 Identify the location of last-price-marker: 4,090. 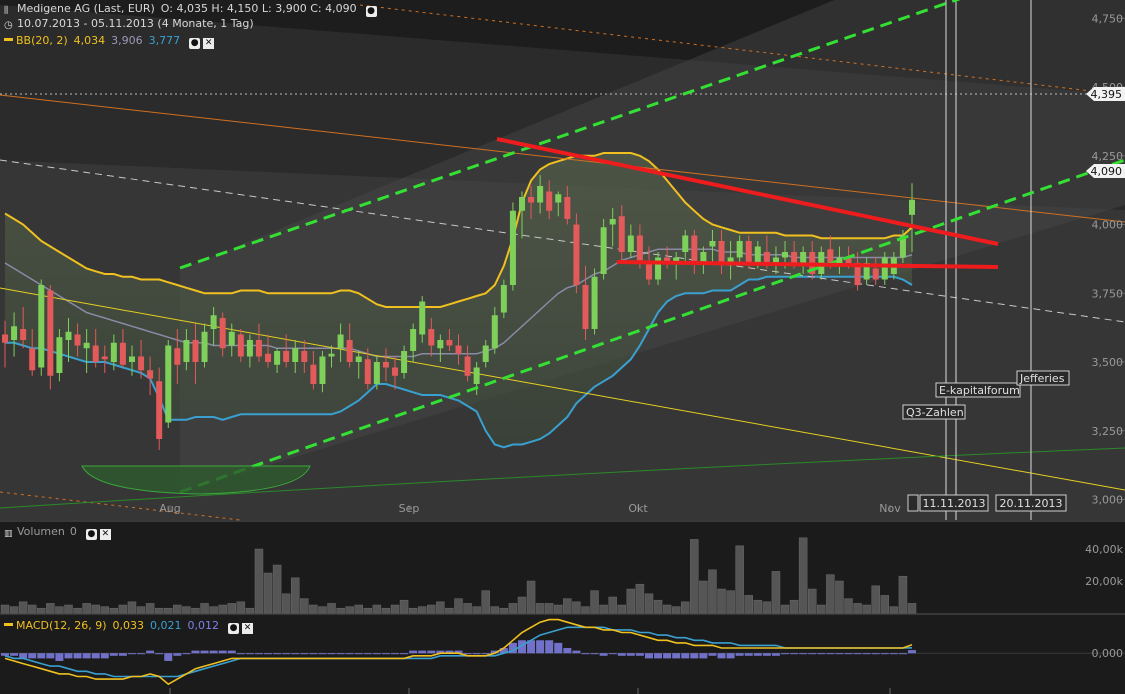
(1107, 171).